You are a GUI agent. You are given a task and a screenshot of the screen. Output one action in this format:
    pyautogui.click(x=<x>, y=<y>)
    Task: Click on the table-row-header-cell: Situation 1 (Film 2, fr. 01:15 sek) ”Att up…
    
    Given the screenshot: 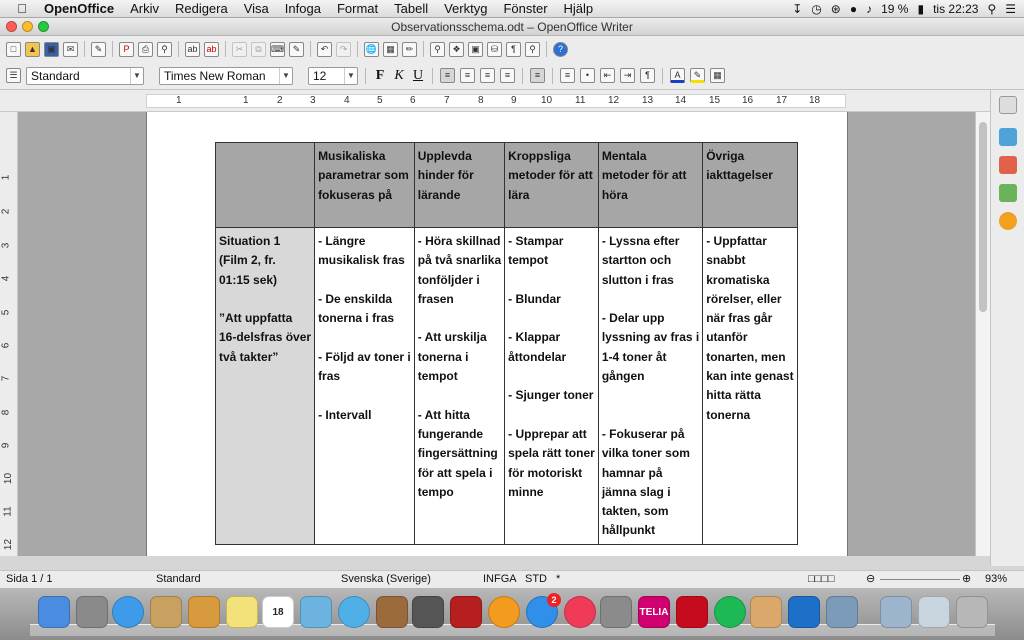 What is the action you would take?
    pyautogui.click(x=265, y=386)
    